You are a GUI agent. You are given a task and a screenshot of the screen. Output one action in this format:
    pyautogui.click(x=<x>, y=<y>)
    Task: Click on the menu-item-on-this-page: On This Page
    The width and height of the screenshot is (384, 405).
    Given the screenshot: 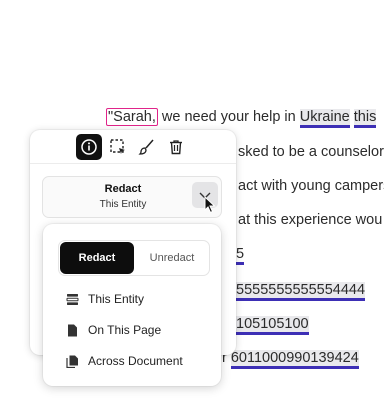 What is the action you would take?
    pyautogui.click(x=113, y=330)
    